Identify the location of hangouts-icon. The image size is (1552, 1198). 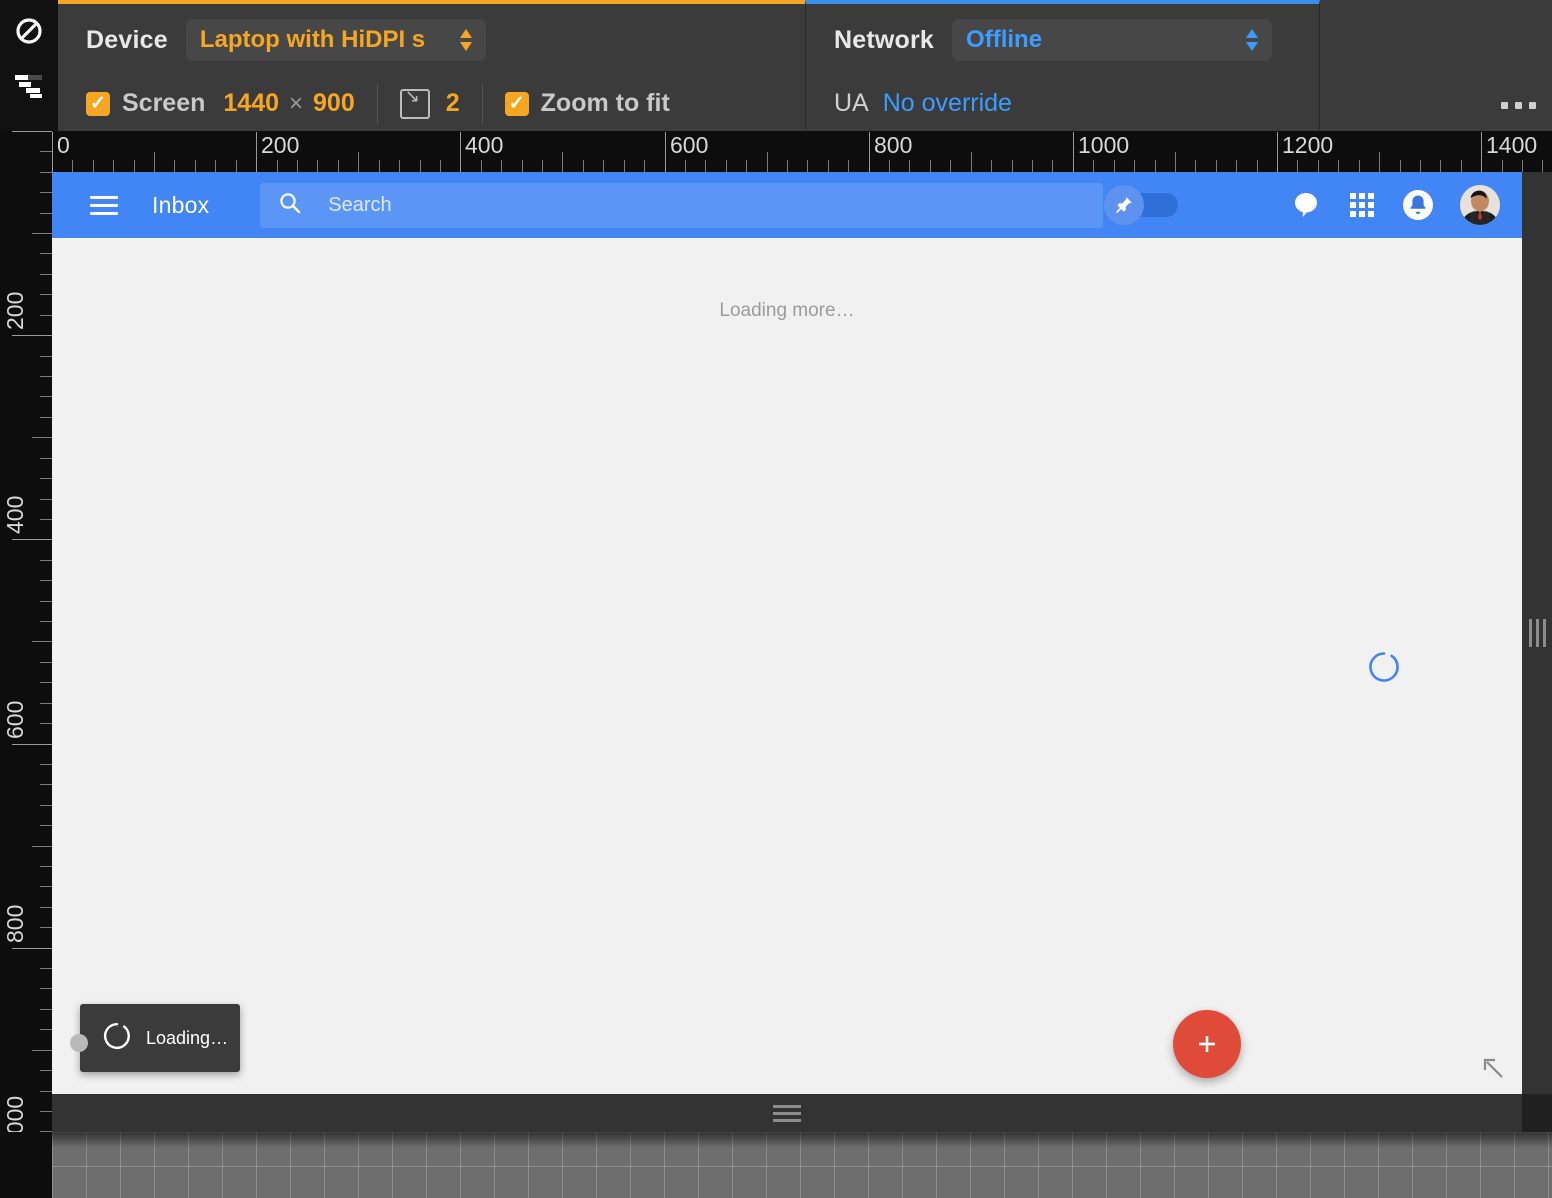
(1306, 205).